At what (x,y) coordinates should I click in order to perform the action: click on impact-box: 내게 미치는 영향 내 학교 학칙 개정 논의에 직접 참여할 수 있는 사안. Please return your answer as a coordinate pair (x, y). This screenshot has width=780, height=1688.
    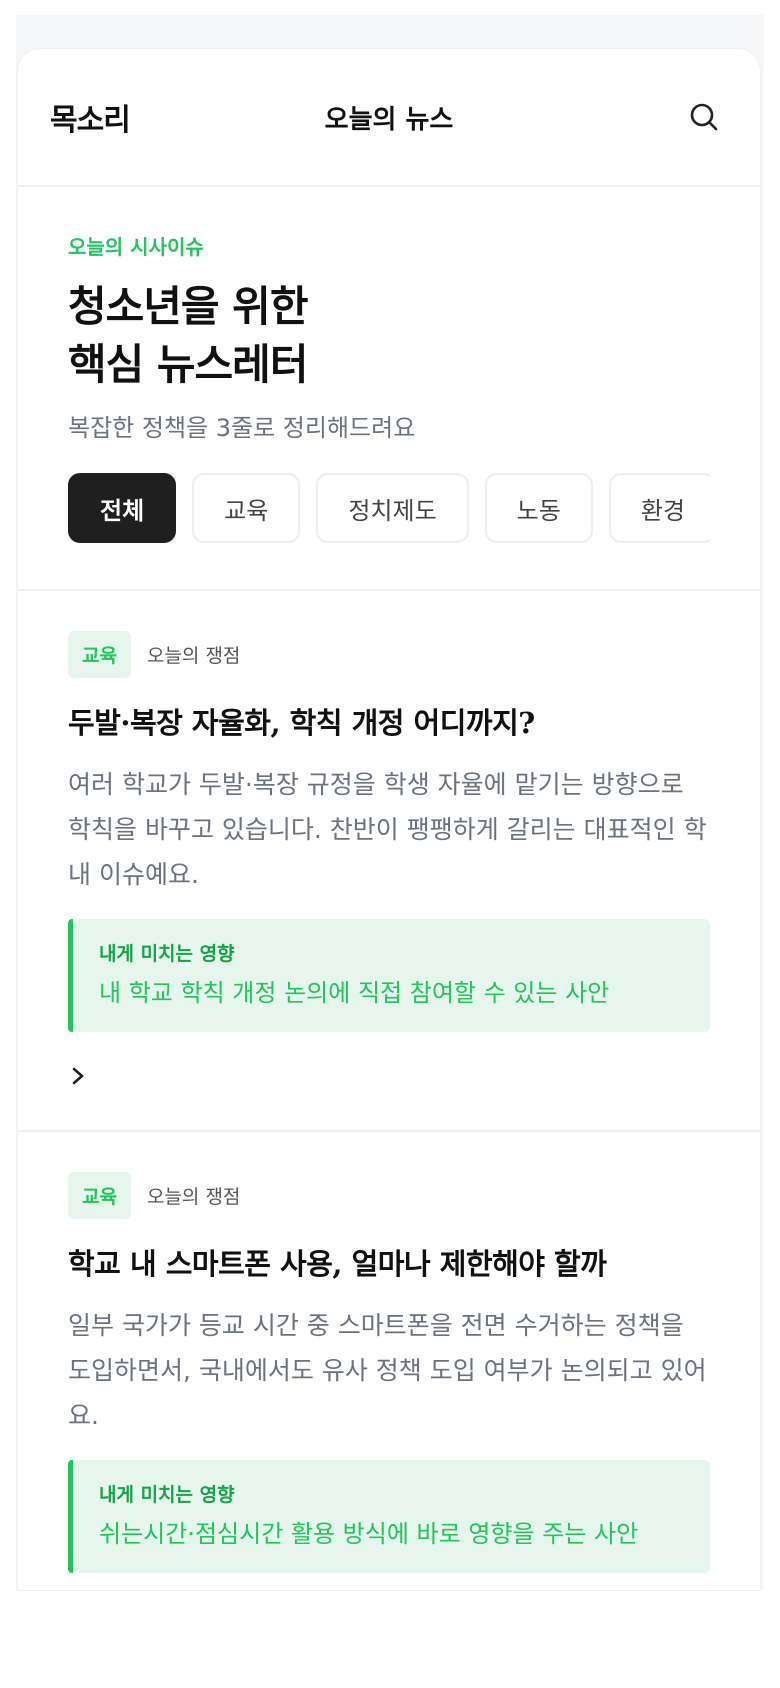
    Looking at the image, I should click on (389, 975).